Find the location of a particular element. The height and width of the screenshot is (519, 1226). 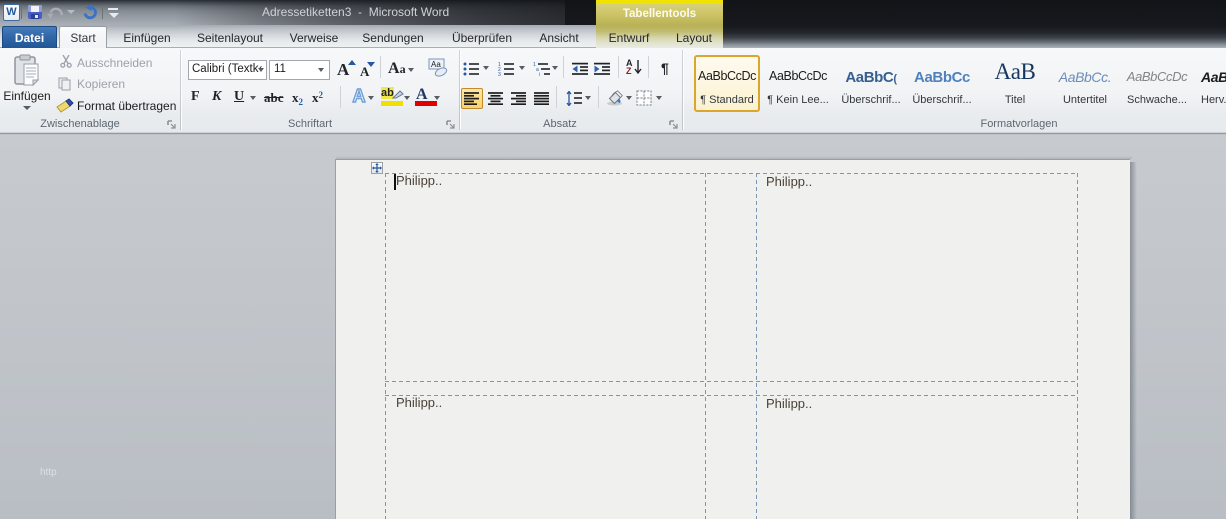

svg-text: 3 is located at coordinates (499, 74).